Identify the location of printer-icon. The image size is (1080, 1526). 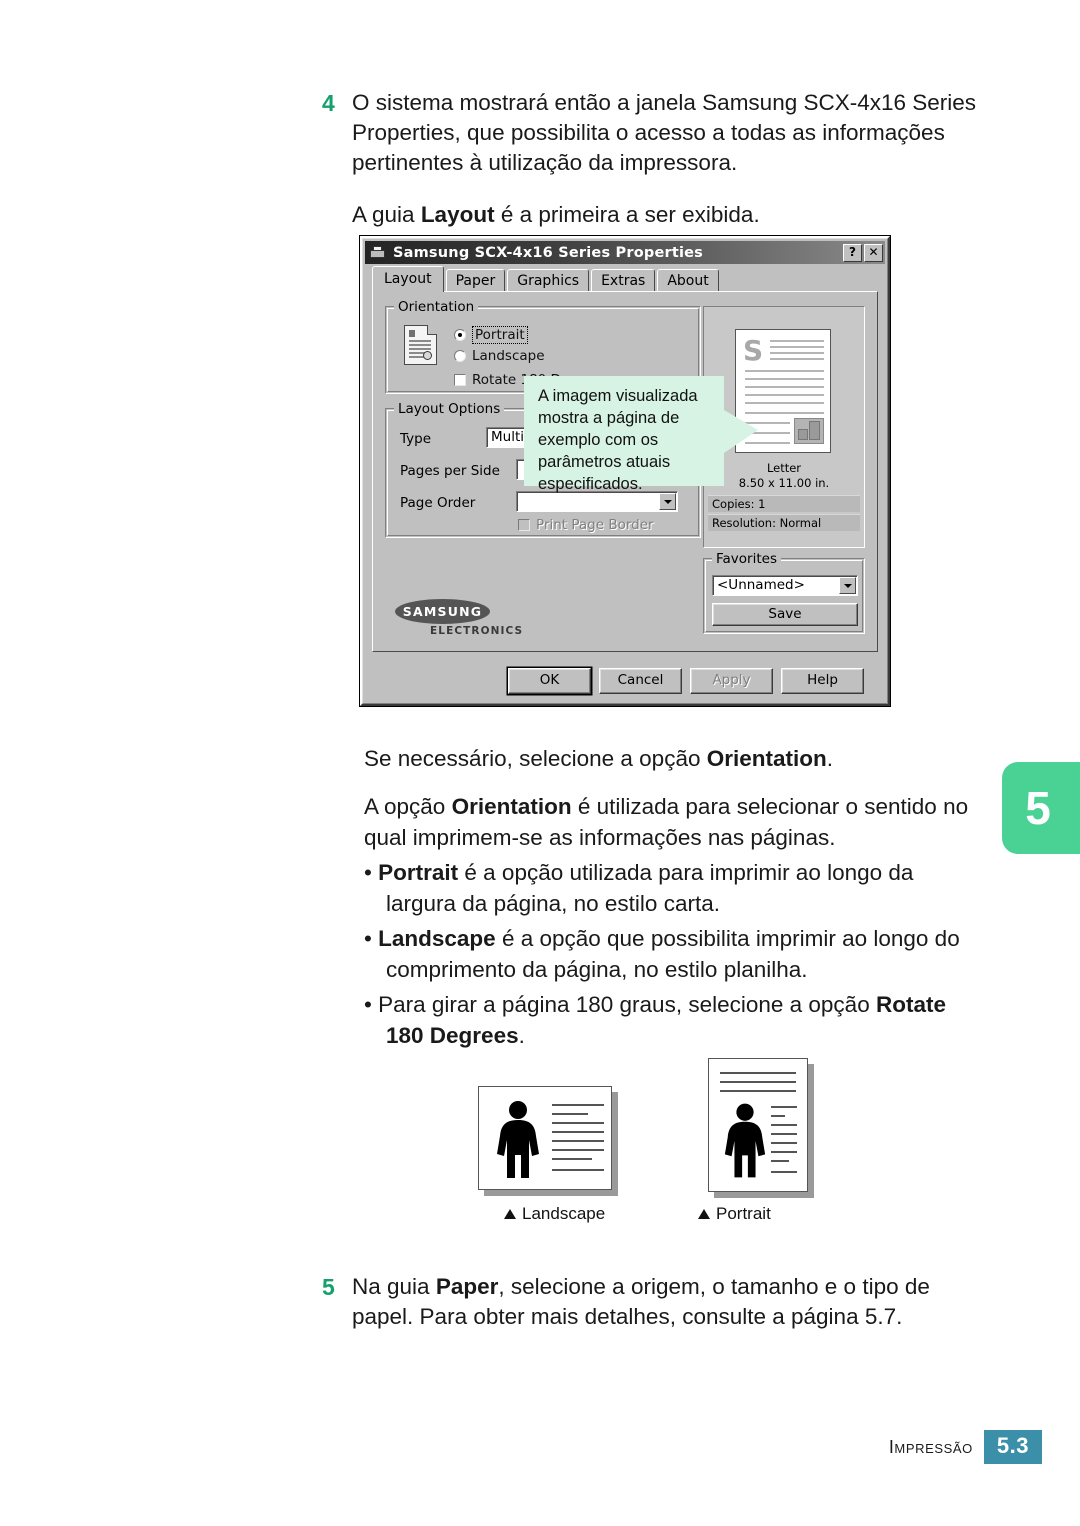
(378, 252).